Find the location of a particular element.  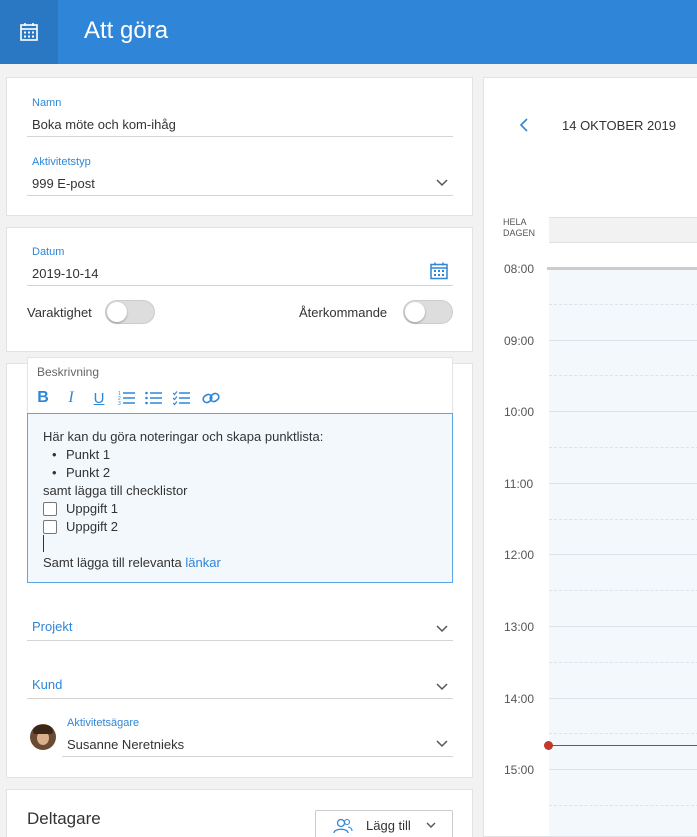

bold-icon: B is located at coordinates (43, 397).